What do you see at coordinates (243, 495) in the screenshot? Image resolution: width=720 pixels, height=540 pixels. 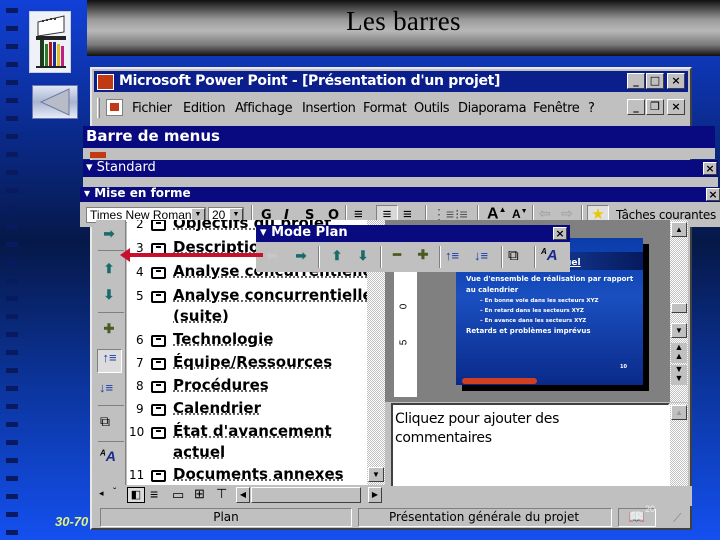 I see `hscroll-left-button: ◀` at bounding box center [243, 495].